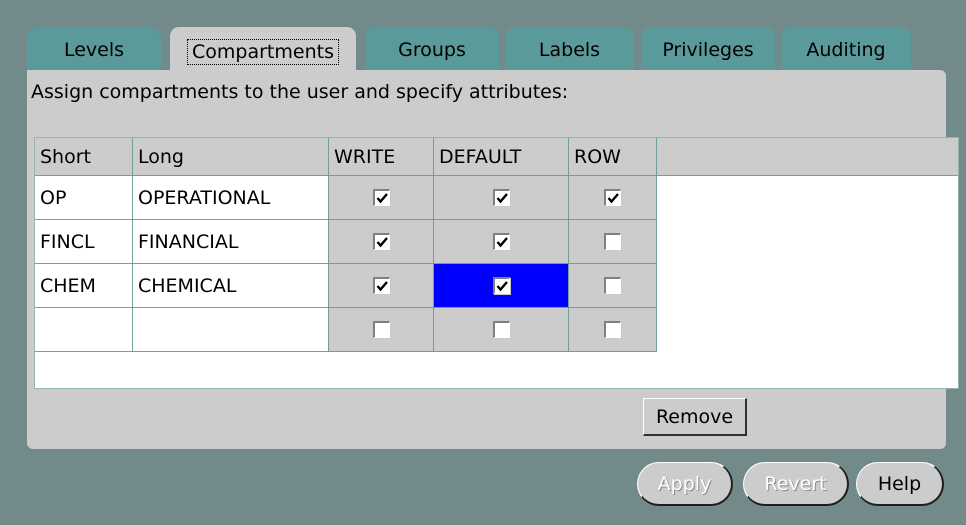 This screenshot has height=525, width=966. I want to click on column-header-long: Long, so click(231, 157).